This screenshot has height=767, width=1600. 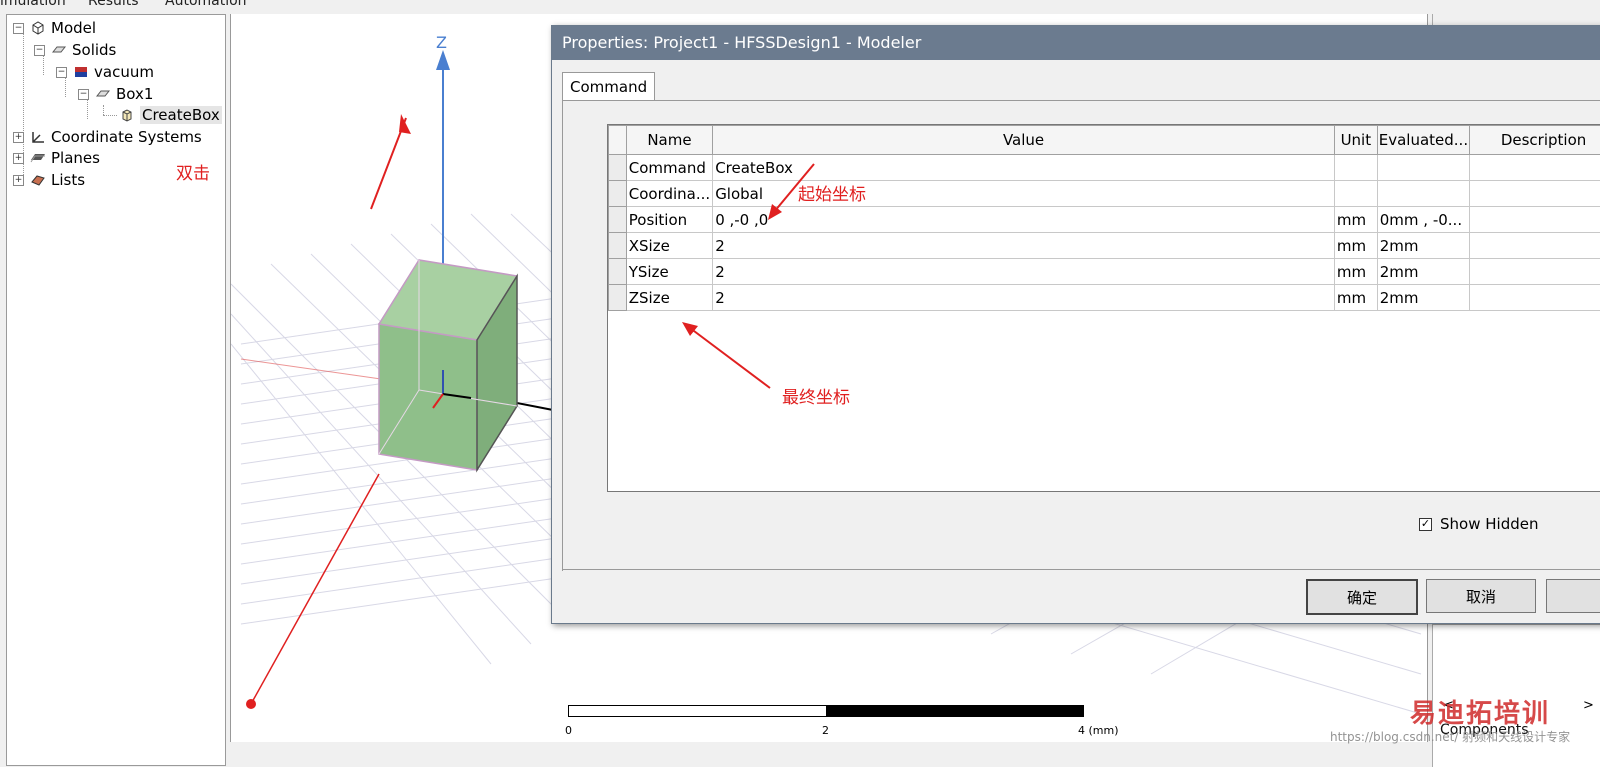 What do you see at coordinates (38, 158) in the screenshot?
I see `planes-icon` at bounding box center [38, 158].